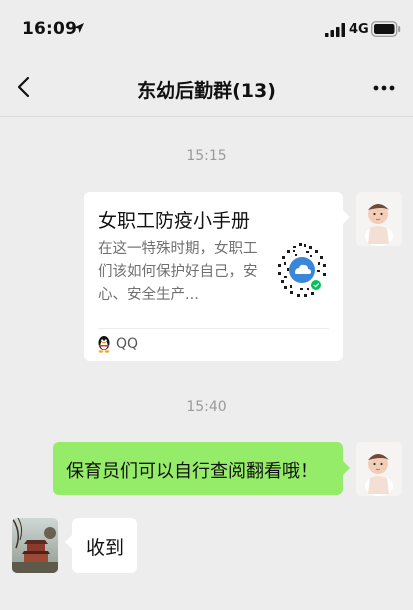  What do you see at coordinates (174, 221) in the screenshot?
I see `card-title: 女职工防疫小手册` at bounding box center [174, 221].